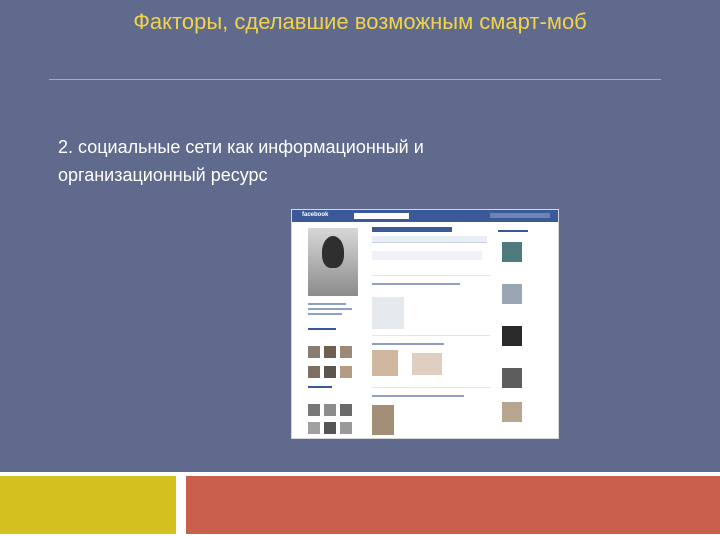 Image resolution: width=720 pixels, height=540 pixels. I want to click on profile-photo, so click(333, 262).